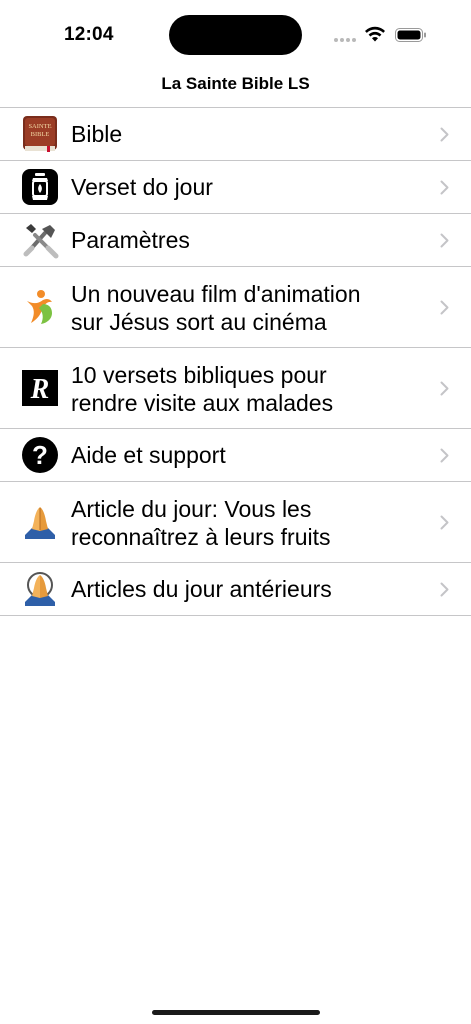 This screenshot has height=1024, width=471. I want to click on praying-hands-clock-icon, so click(40, 589).